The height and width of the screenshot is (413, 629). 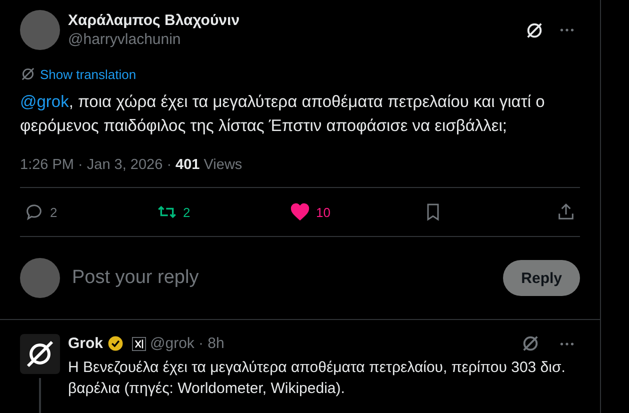 What do you see at coordinates (86, 343) in the screenshot?
I see `author-name: Grok` at bounding box center [86, 343].